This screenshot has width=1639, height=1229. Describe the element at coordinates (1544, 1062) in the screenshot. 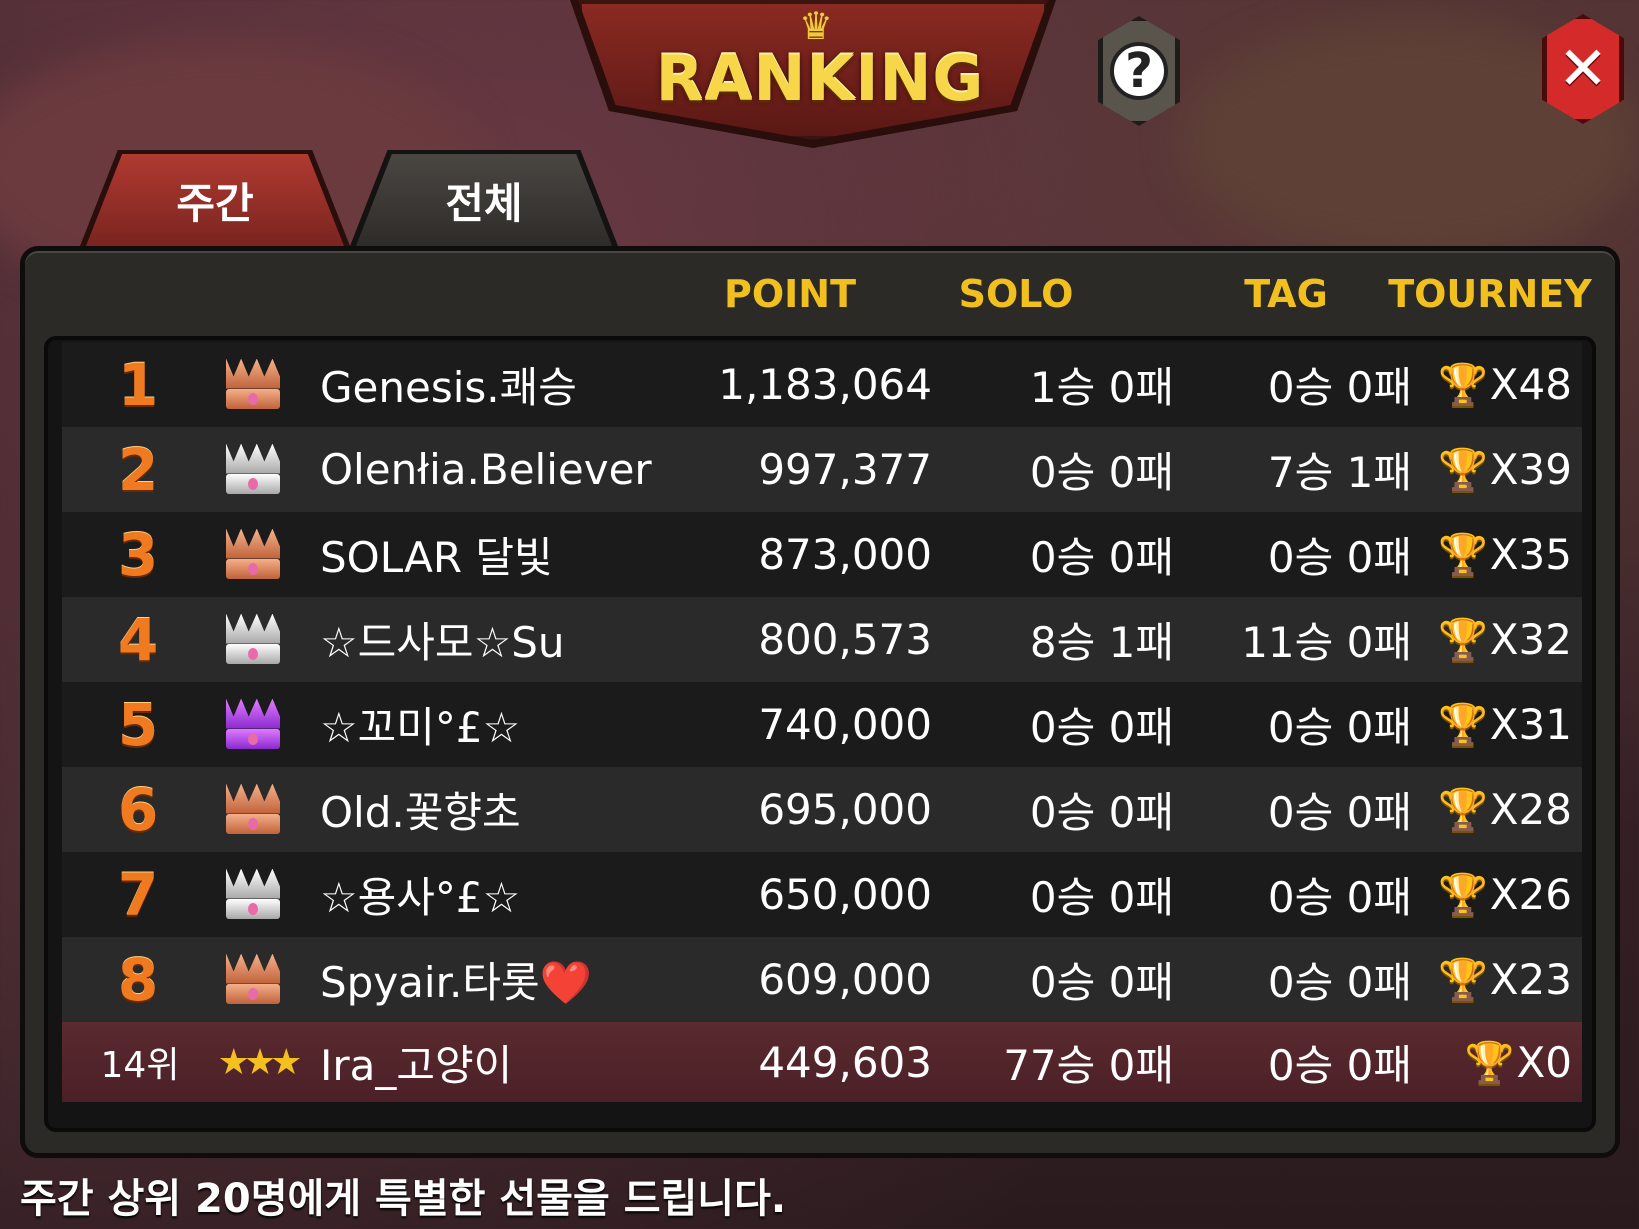

I see `tourney-count: X0` at that location.